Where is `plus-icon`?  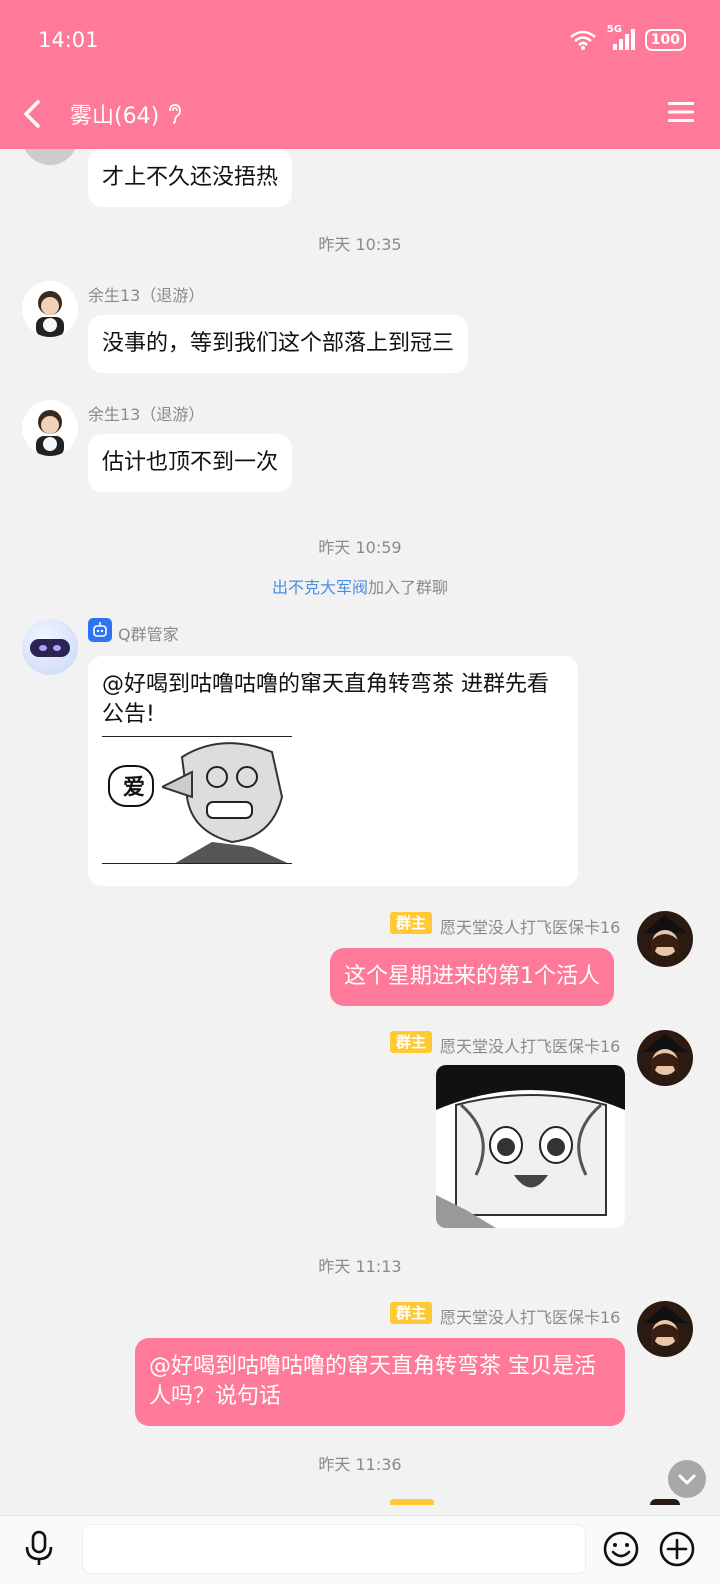
plus-icon is located at coordinates (677, 1549).